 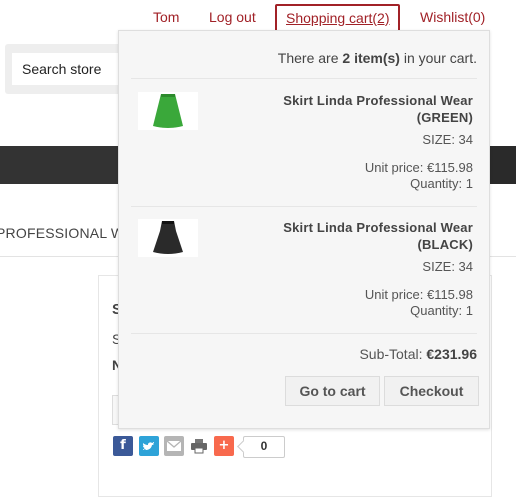 I want to click on wishlist-link: Wishlist(0), so click(x=452, y=17).